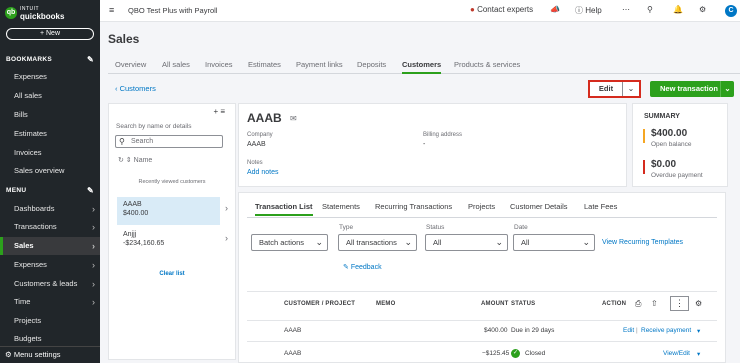 The height and width of the screenshot is (363, 740). I want to click on contact-experts-button: ● Contact experts, so click(501, 9).